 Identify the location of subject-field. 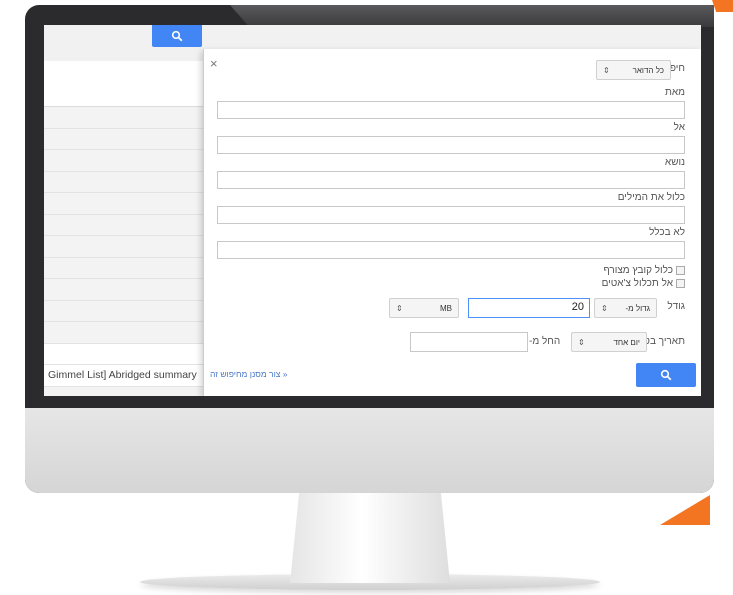
(451, 180).